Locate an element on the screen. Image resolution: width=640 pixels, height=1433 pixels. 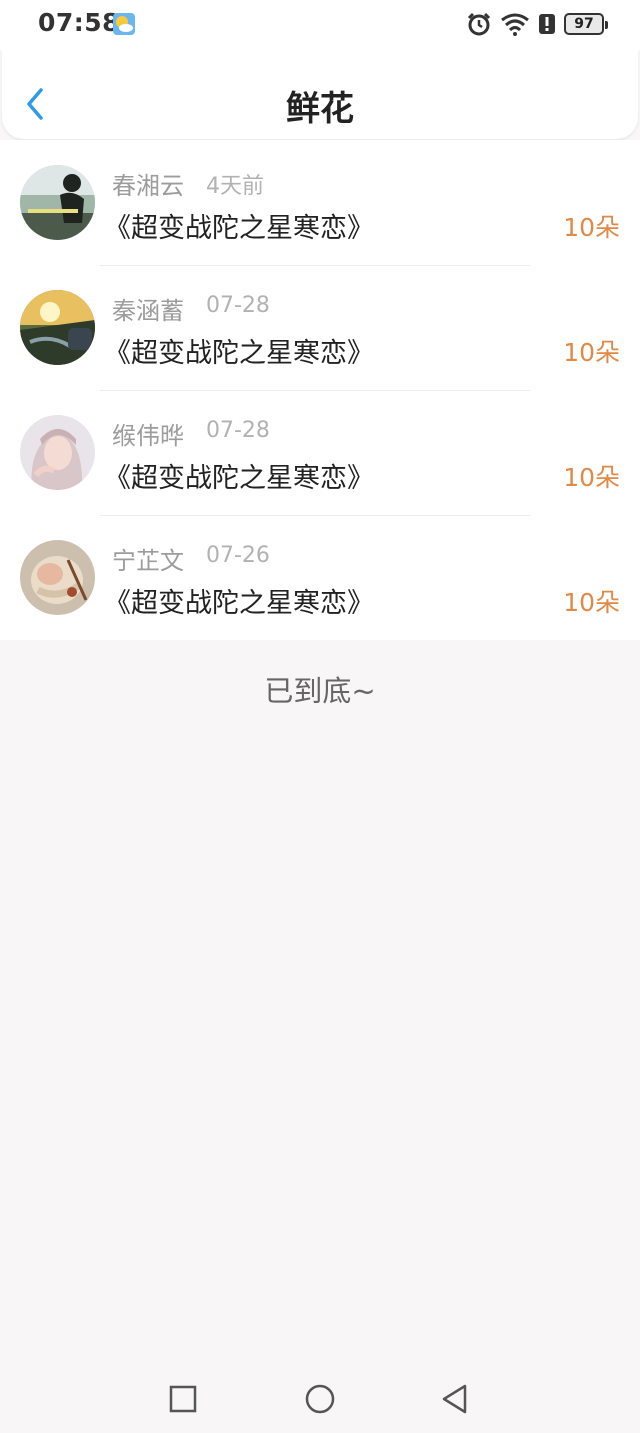
status-time: 07:58 is located at coordinates (79, 22).